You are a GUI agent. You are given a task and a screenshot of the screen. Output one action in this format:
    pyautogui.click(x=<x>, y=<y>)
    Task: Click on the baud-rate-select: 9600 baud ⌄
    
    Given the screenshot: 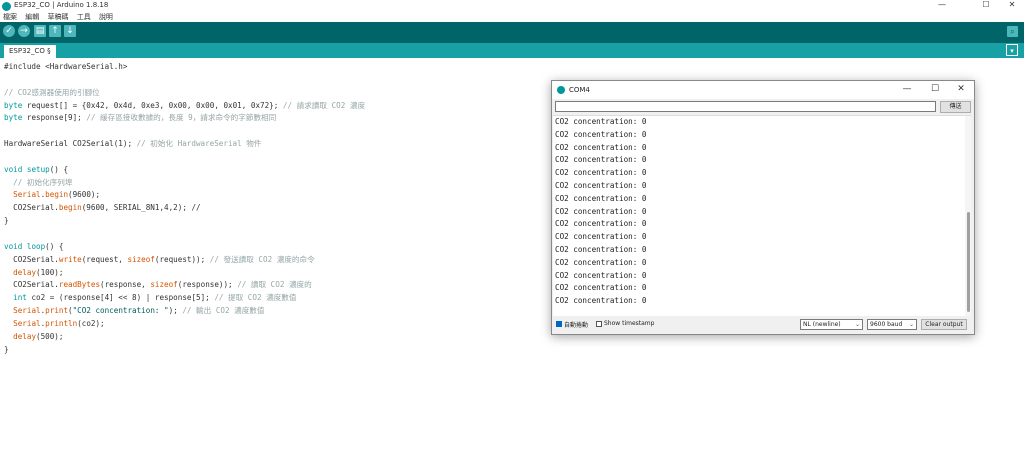 What is the action you would take?
    pyautogui.click(x=892, y=324)
    